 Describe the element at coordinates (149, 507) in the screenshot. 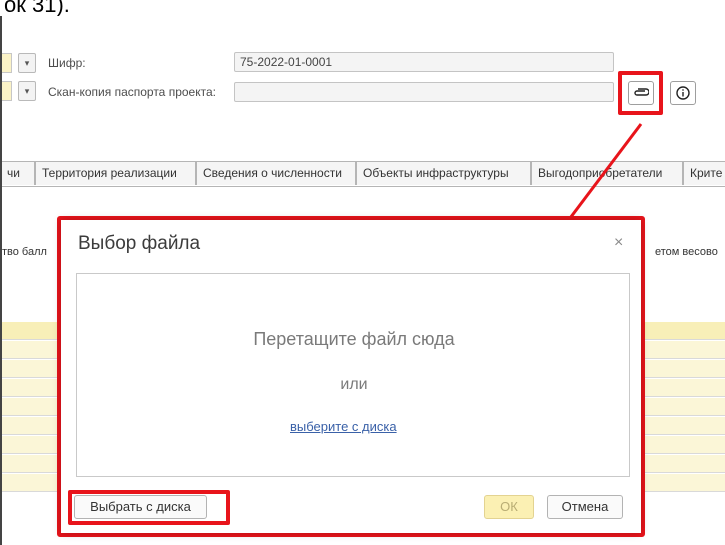

I see `choose-button-highlight-frame` at that location.